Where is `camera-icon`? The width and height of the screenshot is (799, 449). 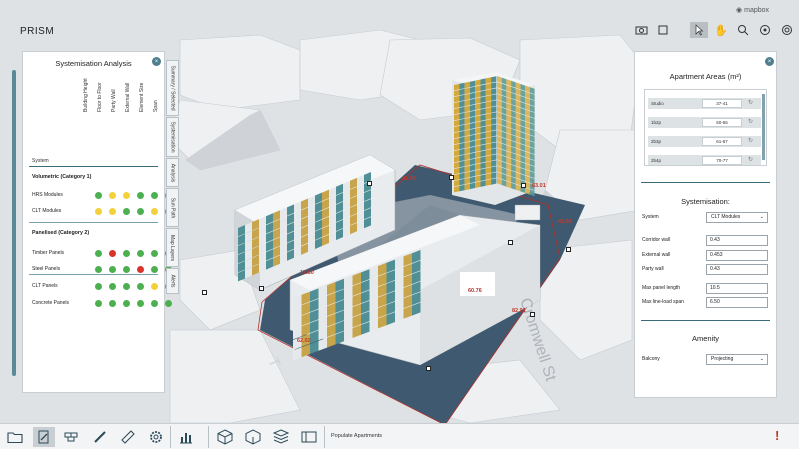
camera-icon is located at coordinates (641, 30).